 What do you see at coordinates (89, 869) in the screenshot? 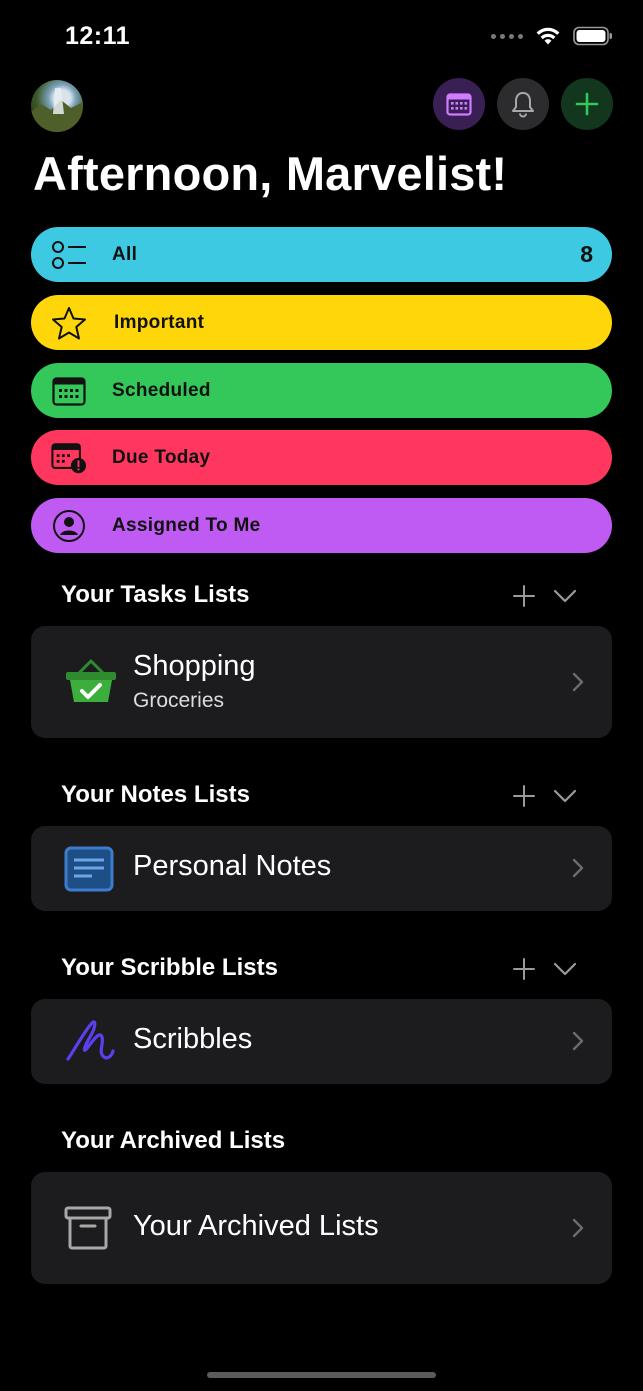
I see `note-icon` at bounding box center [89, 869].